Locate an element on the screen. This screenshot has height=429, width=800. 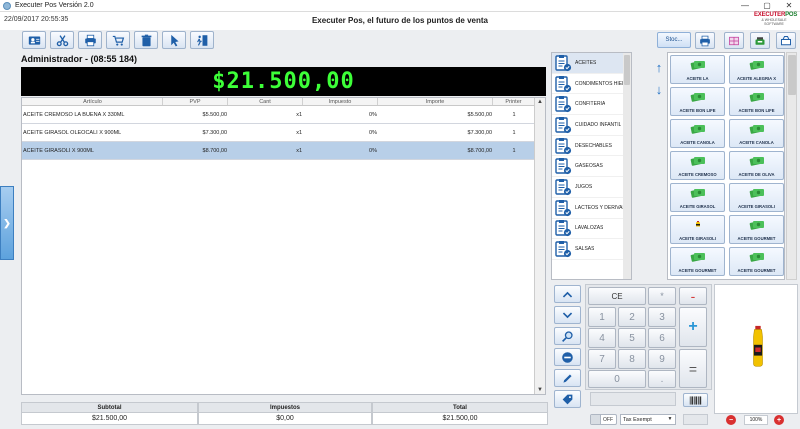
key-ce: CE is located at coordinates (617, 296).